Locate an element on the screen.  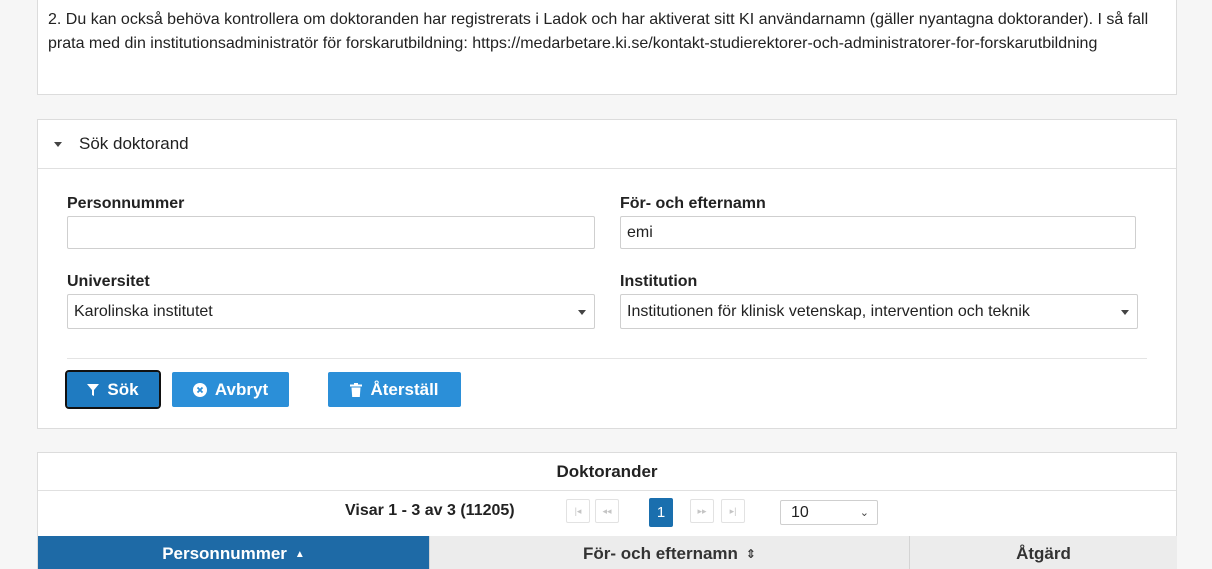
rows-per-page-value: 10 is located at coordinates (800, 512).